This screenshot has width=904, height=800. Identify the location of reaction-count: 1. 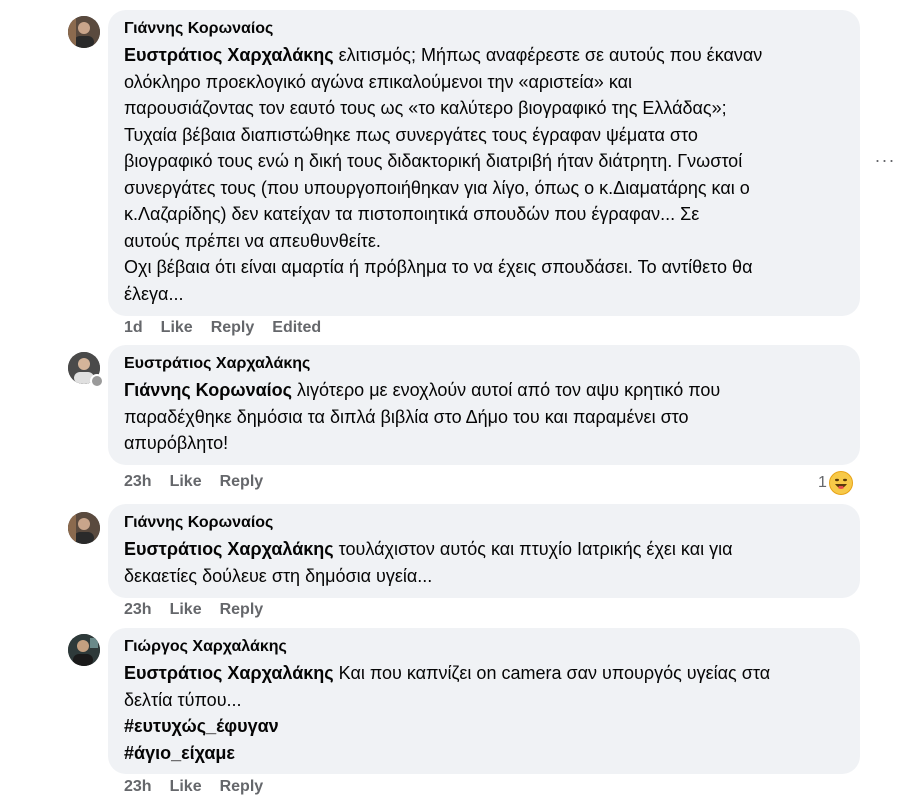
(822, 482).